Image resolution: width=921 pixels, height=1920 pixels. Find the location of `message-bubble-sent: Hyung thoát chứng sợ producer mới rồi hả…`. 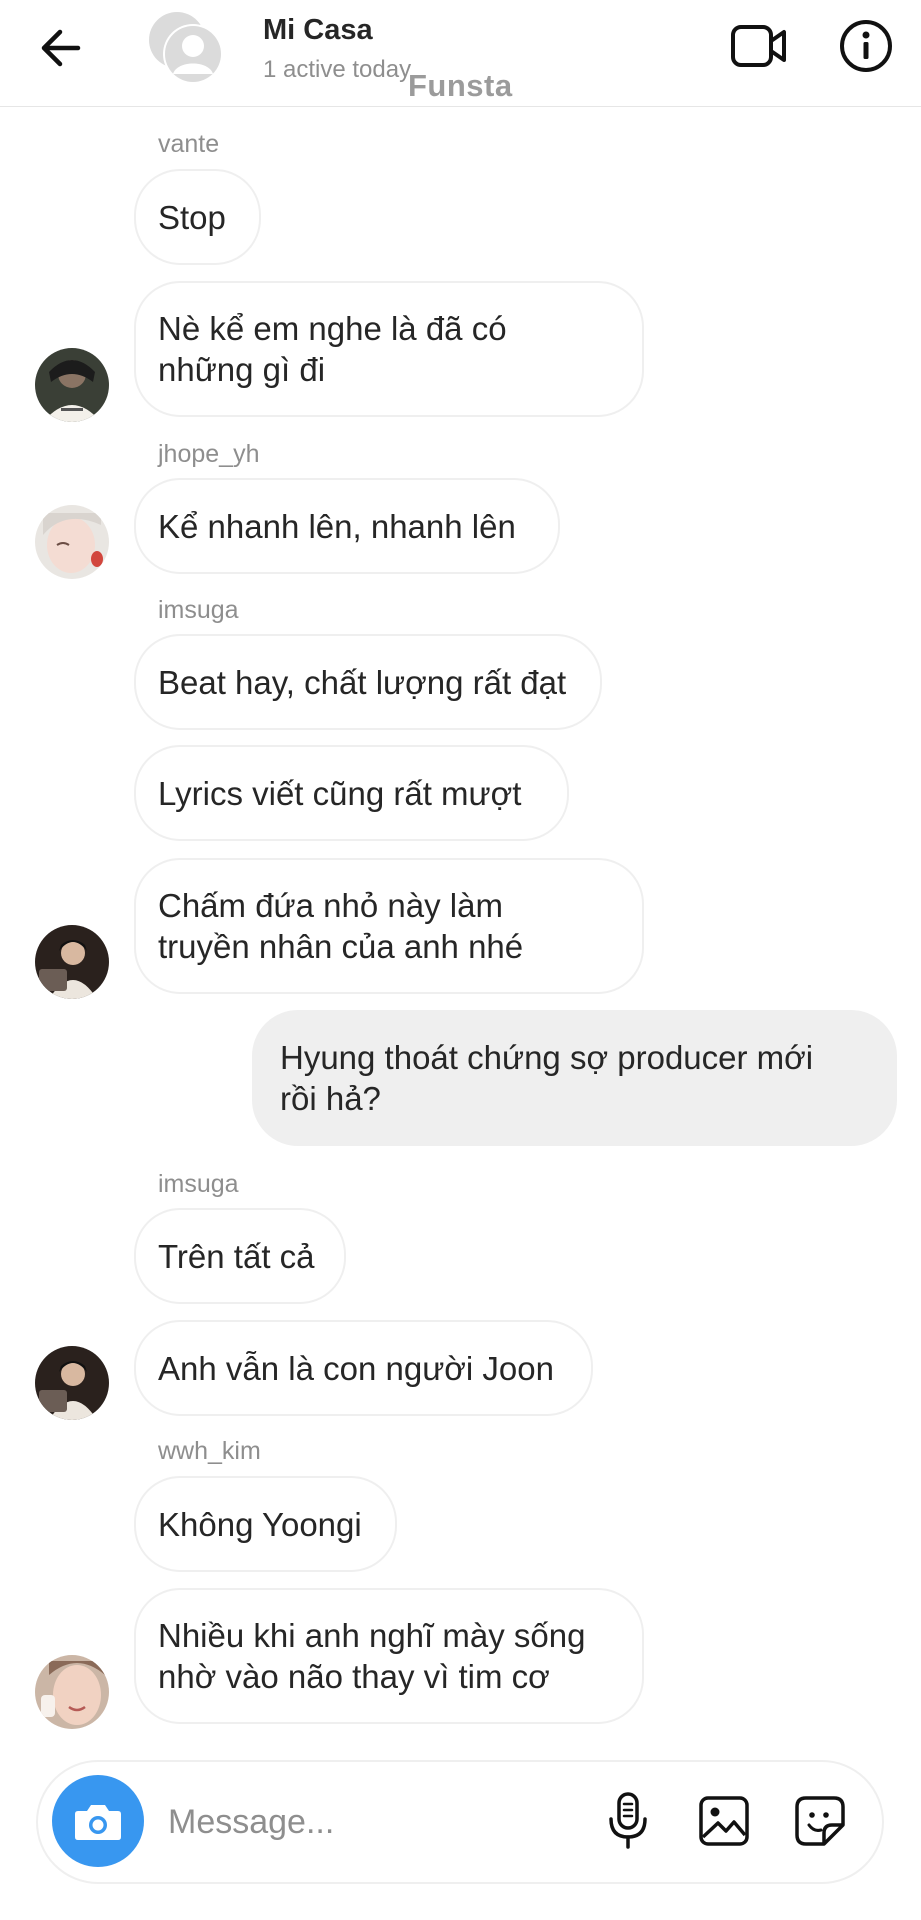

message-bubble-sent: Hyung thoát chứng sợ producer mới rồi hả… is located at coordinates (574, 1078).